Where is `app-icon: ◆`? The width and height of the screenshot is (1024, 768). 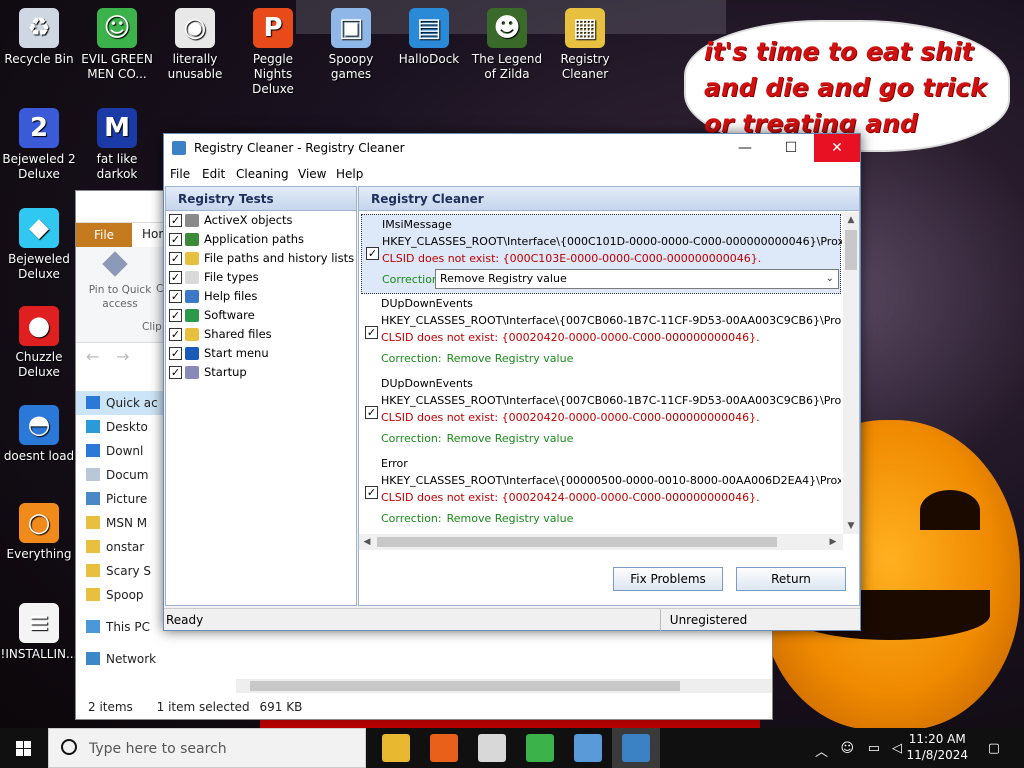 app-icon: ◆ is located at coordinates (39, 228).